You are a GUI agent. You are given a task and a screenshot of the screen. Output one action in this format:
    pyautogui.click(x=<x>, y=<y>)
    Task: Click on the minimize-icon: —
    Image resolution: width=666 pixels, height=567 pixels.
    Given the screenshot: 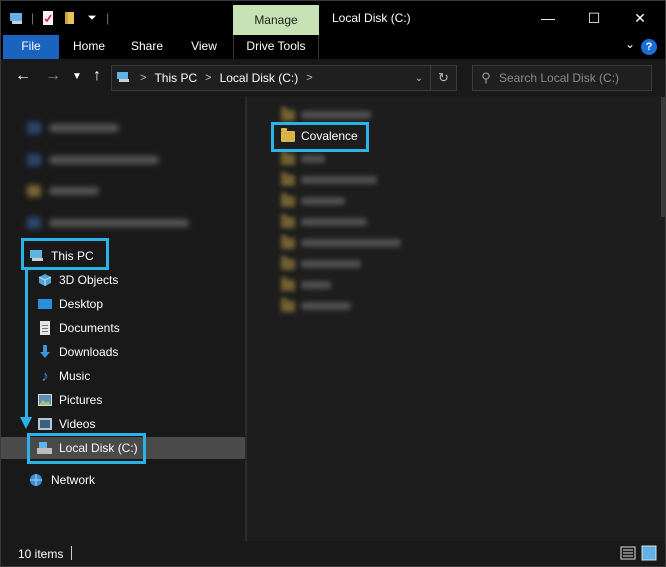 What is the action you would take?
    pyautogui.click(x=548, y=18)
    